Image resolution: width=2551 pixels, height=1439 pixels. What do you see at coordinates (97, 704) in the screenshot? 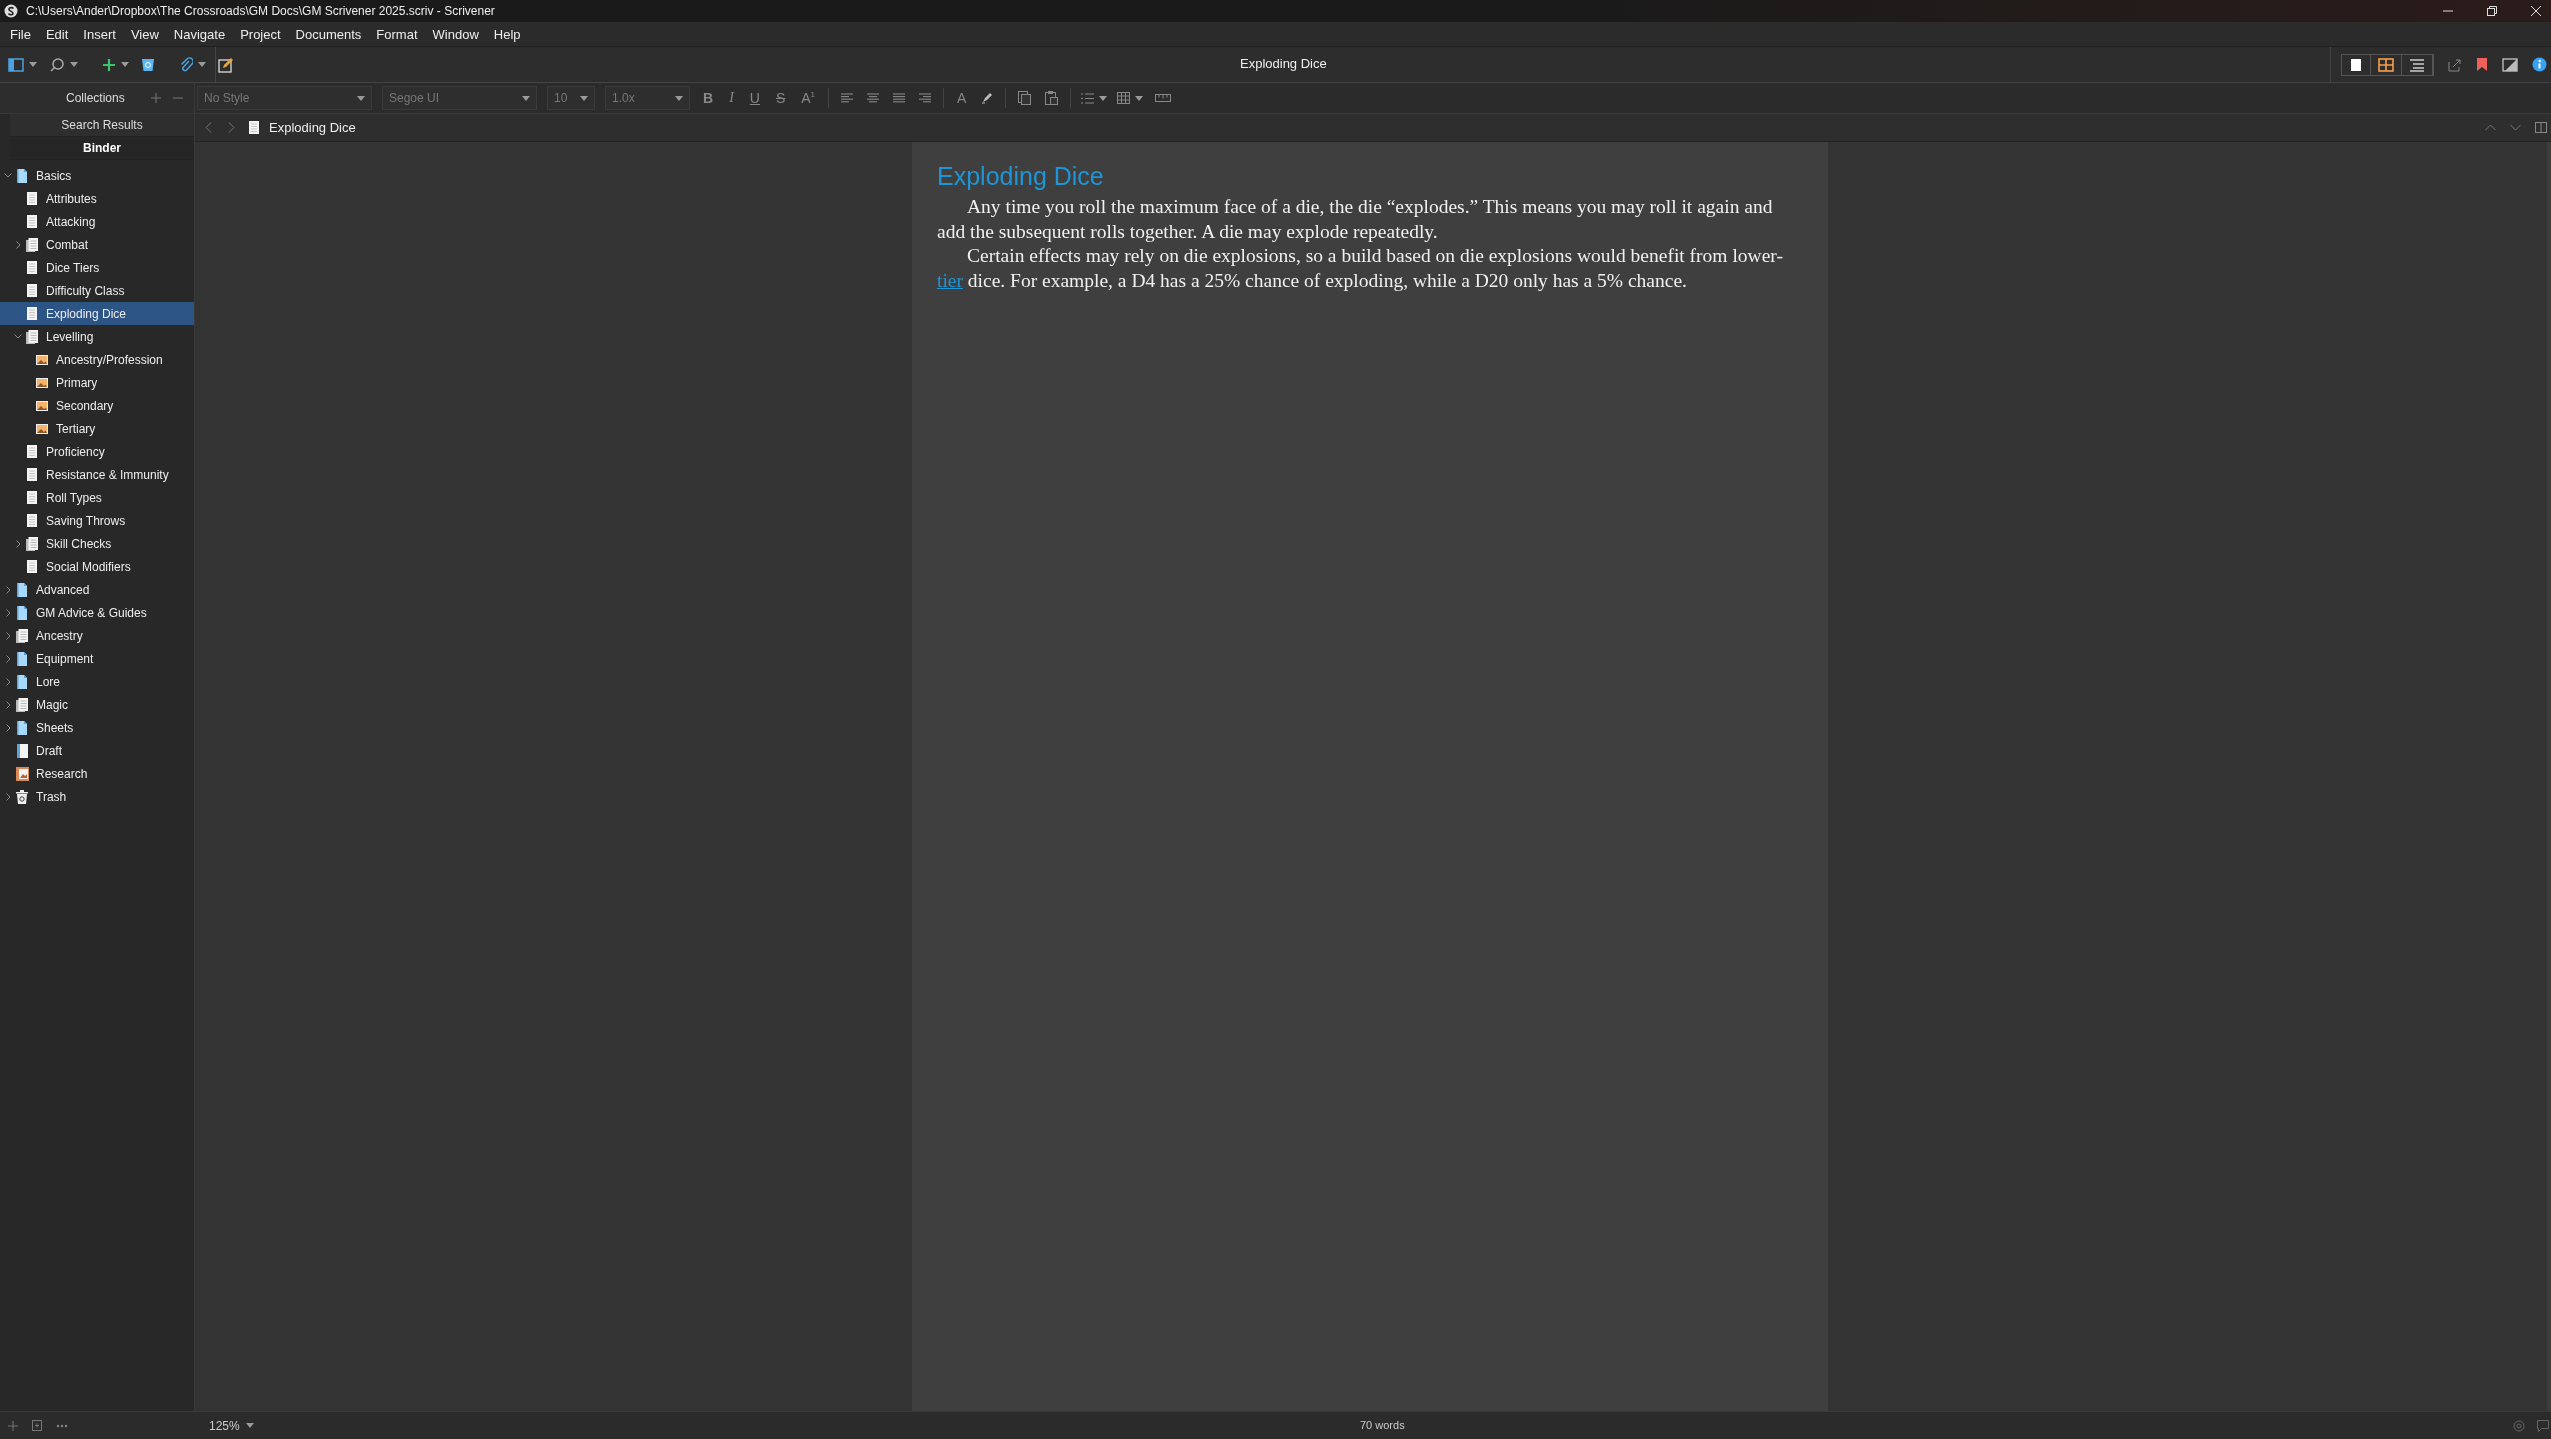
I see `binder-item: Magic` at bounding box center [97, 704].